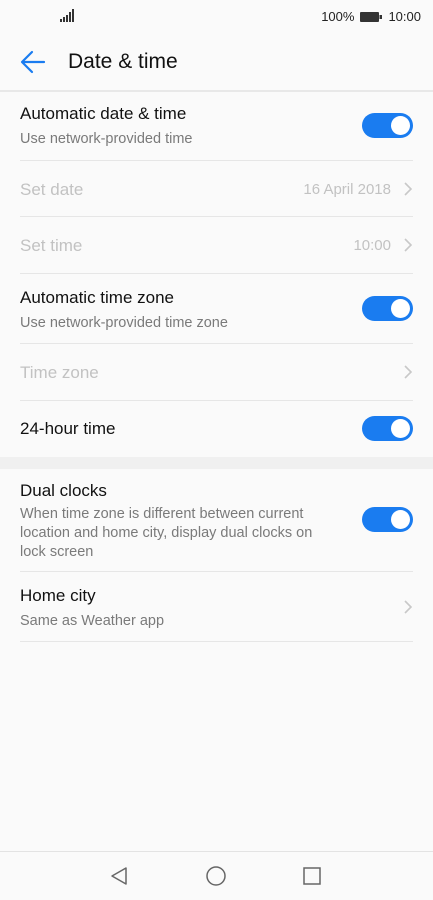 The height and width of the screenshot is (900, 433). I want to click on back-triangle-icon, so click(119, 876).